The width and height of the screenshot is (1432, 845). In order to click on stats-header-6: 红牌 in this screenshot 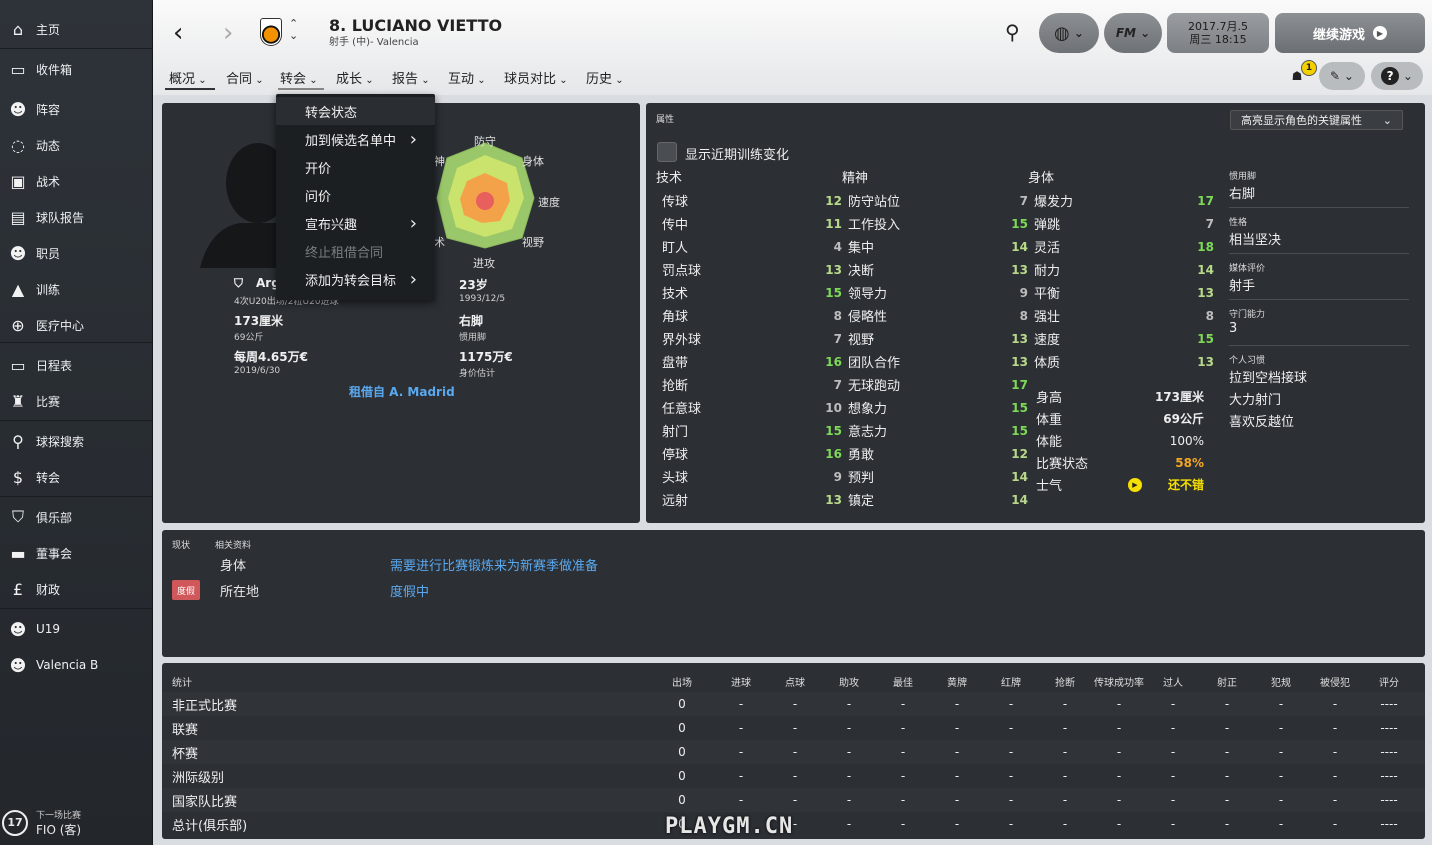, I will do `click(1011, 681)`.